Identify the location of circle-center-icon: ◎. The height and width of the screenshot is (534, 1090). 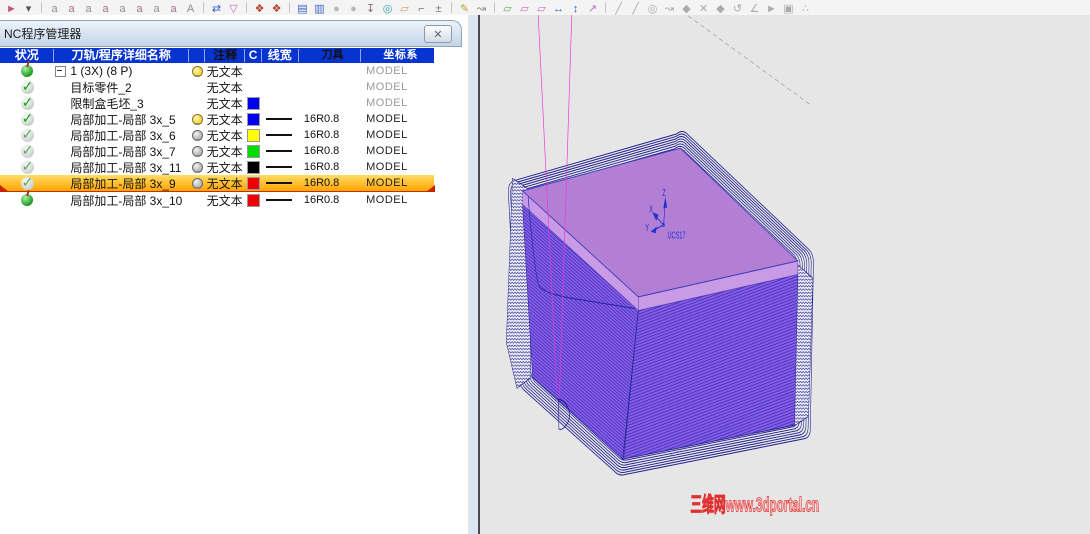
(652, 9).